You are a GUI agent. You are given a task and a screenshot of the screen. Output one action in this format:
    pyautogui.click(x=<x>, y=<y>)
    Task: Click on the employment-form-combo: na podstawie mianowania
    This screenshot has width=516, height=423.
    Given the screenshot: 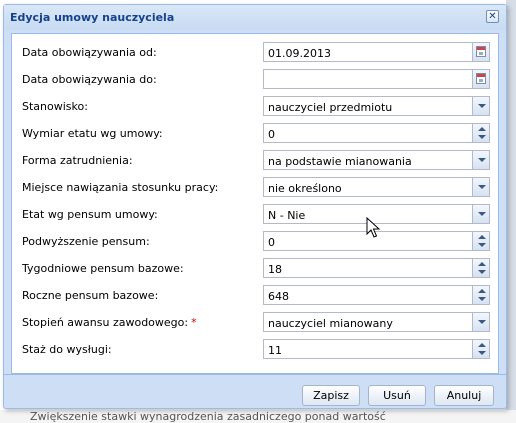 What is the action you would take?
    pyautogui.click(x=376, y=160)
    